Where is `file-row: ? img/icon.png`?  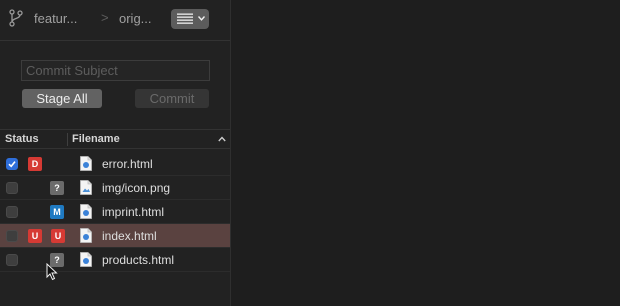
file-row: ? img/icon.png is located at coordinates (115, 188).